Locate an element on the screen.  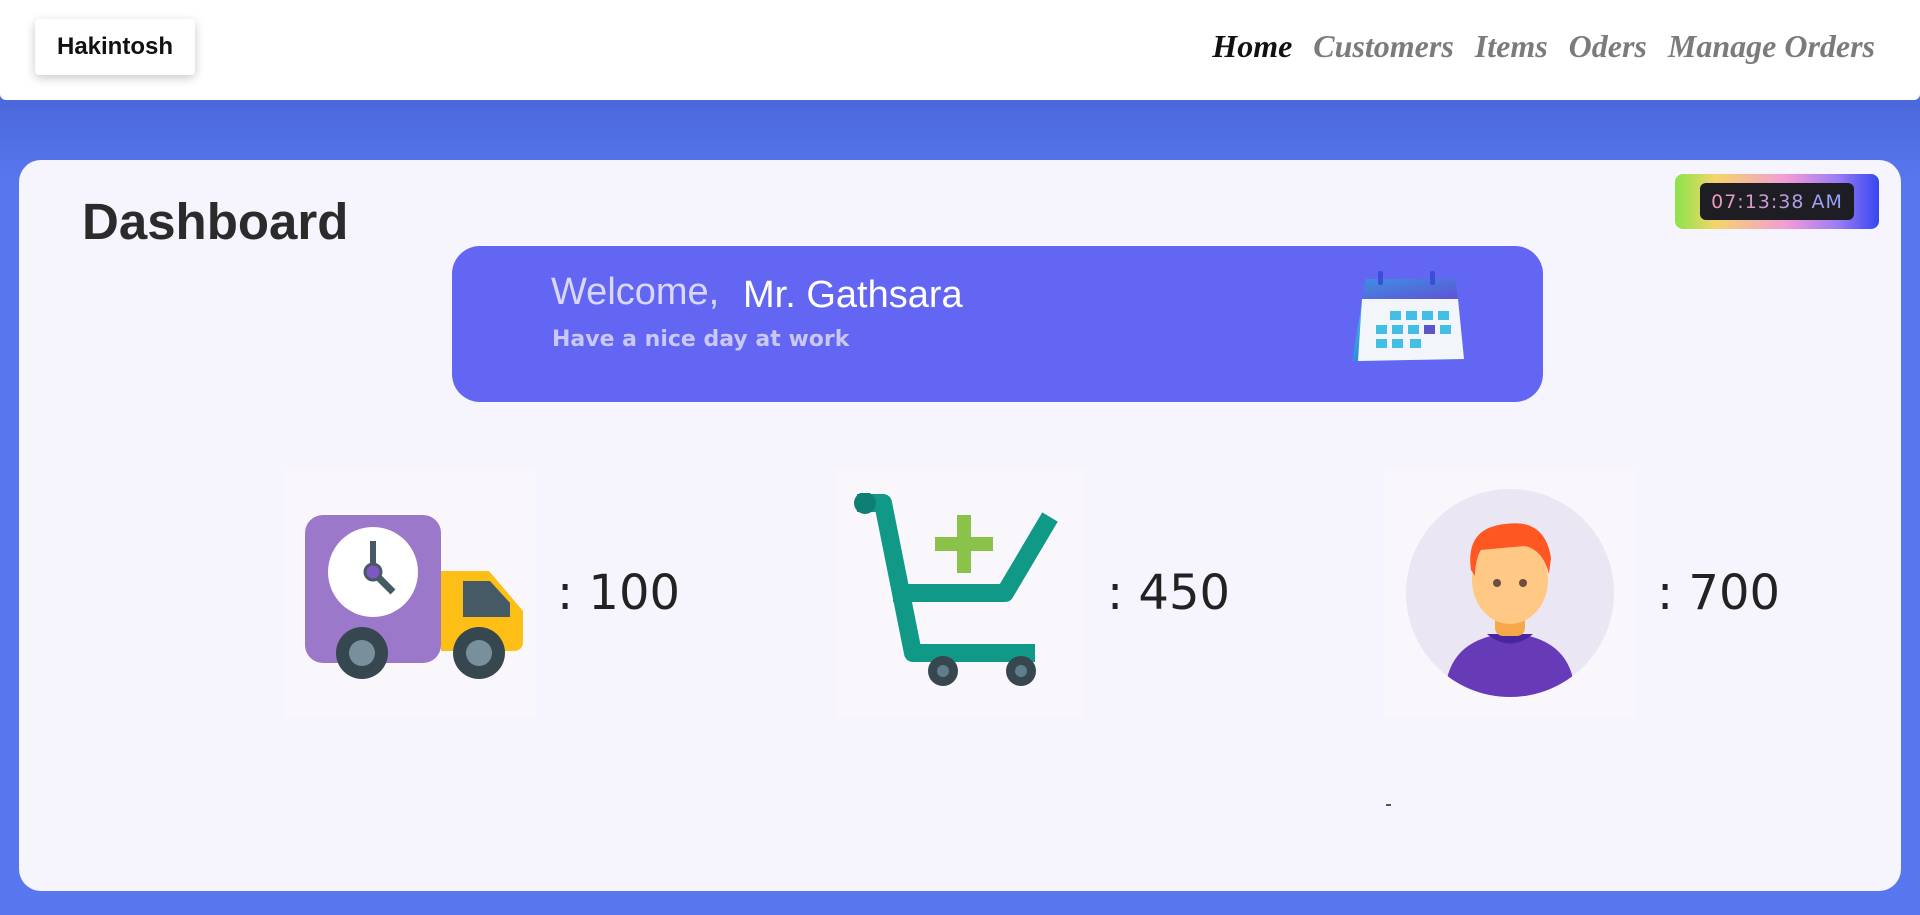
stat-value-customers: : 700 is located at coordinates (1719, 593).